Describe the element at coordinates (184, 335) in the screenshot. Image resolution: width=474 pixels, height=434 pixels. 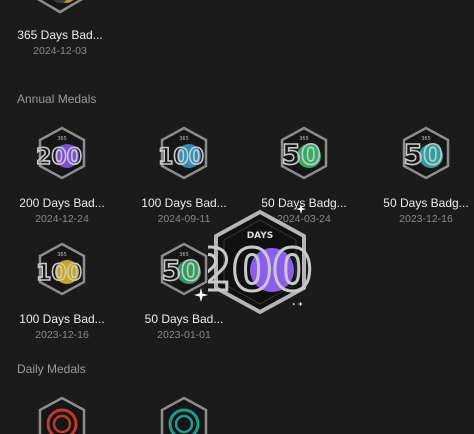
I see `badge-date: 2023-01-01` at that location.